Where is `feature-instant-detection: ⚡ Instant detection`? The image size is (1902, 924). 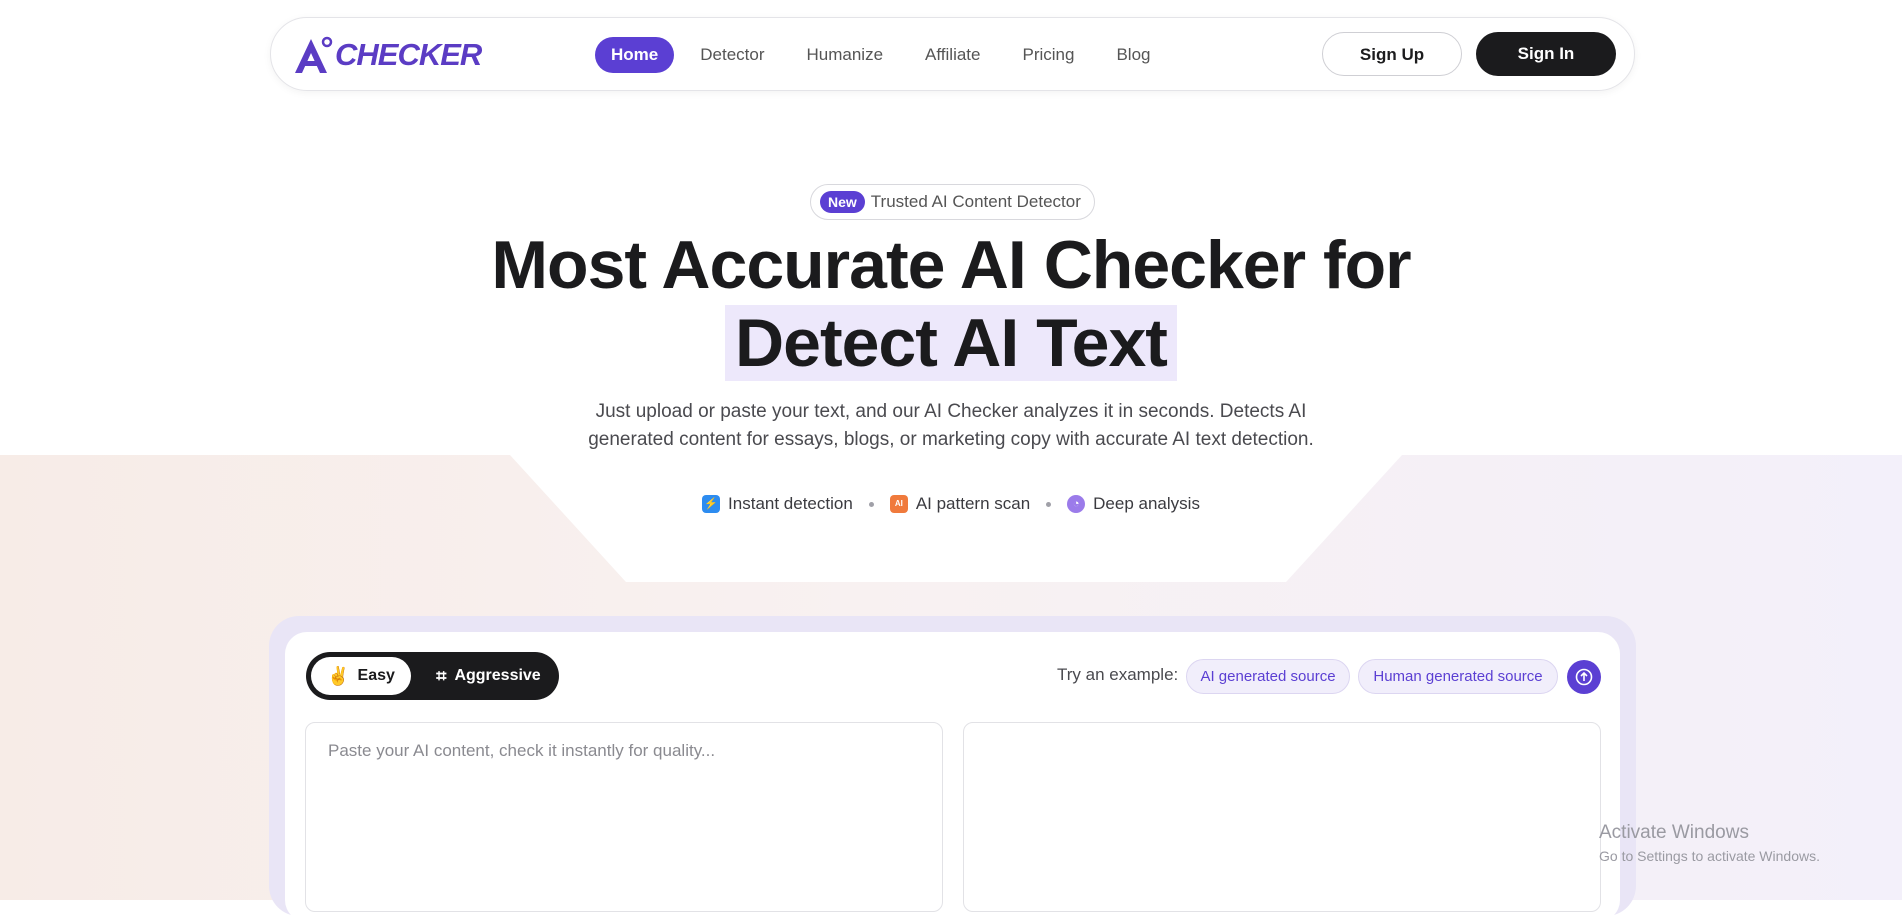 feature-instant-detection: ⚡ Instant detection is located at coordinates (777, 504).